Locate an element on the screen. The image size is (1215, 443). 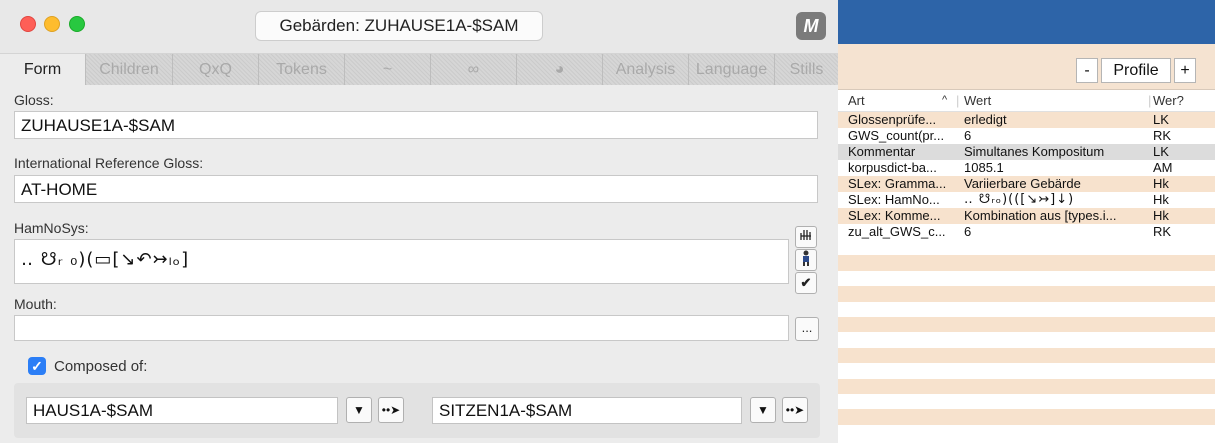
tab-tilde: ~ is located at coordinates (388, 69).